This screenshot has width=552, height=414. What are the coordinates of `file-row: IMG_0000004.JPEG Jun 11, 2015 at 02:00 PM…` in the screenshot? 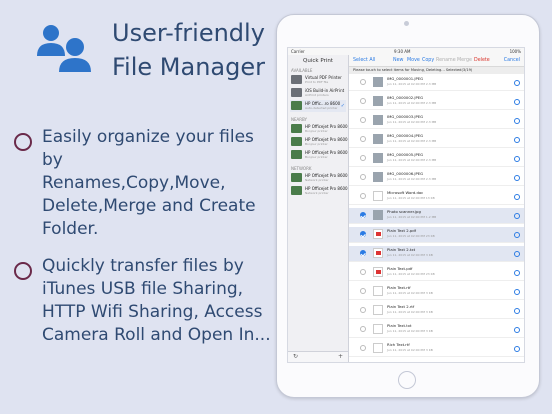 It's located at (436, 140).